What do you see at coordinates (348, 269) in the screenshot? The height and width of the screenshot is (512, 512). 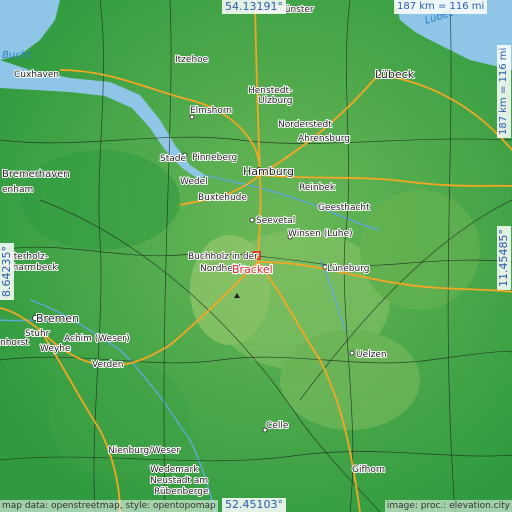 I see `label-lueneburg: Lüneburg` at bounding box center [348, 269].